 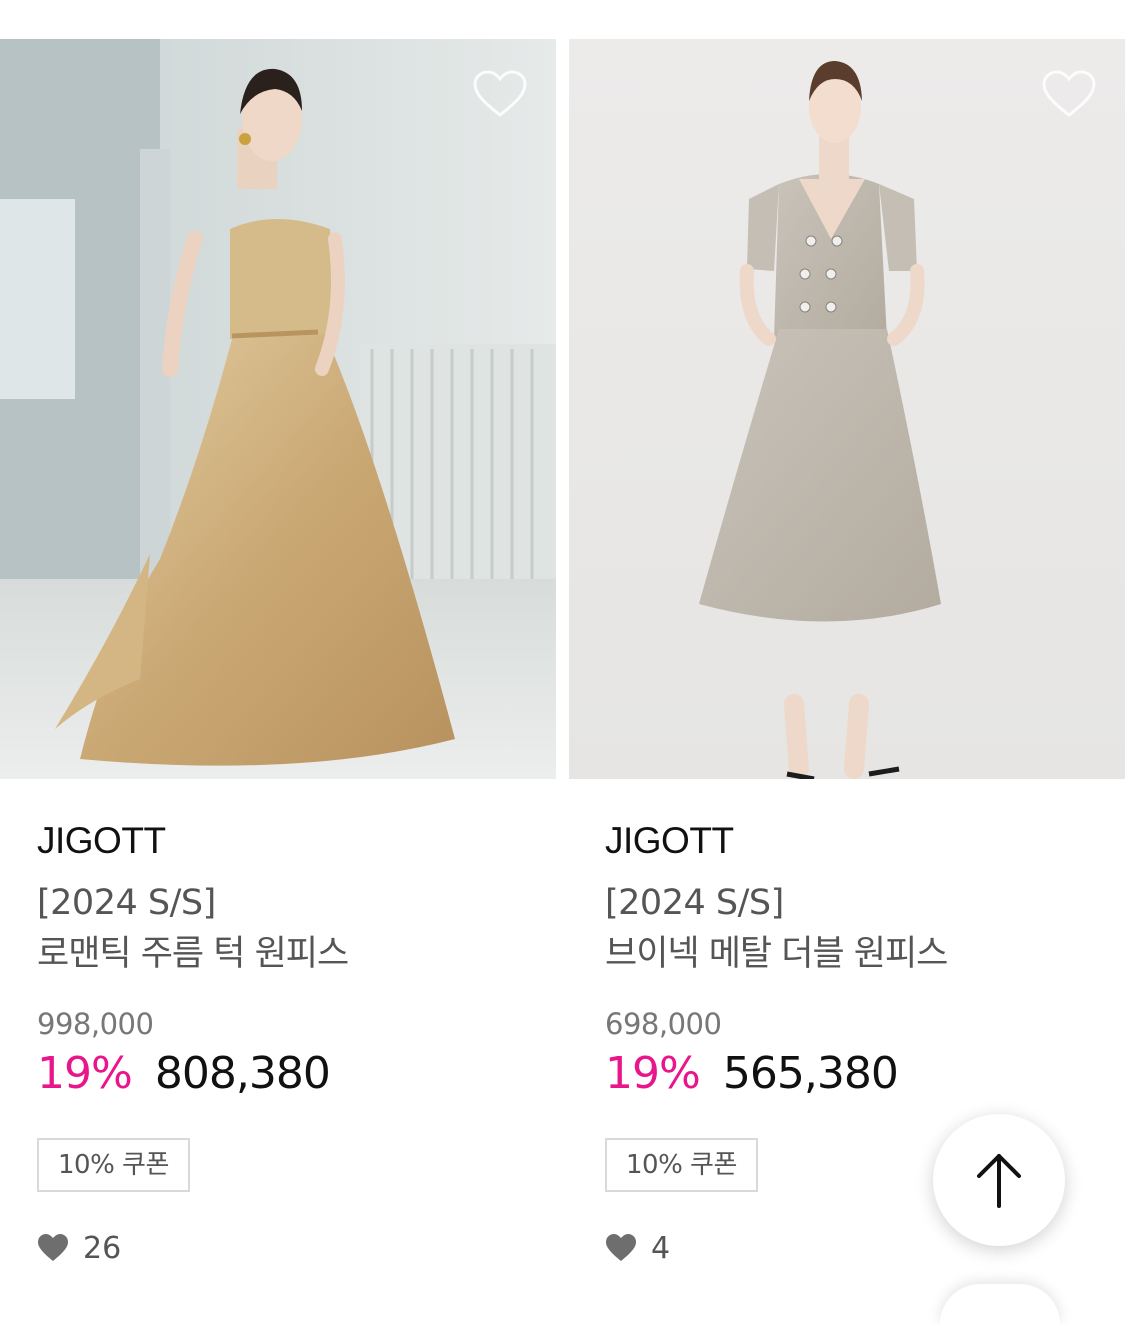 I want to click on likes: 4, so click(x=865, y=1248).